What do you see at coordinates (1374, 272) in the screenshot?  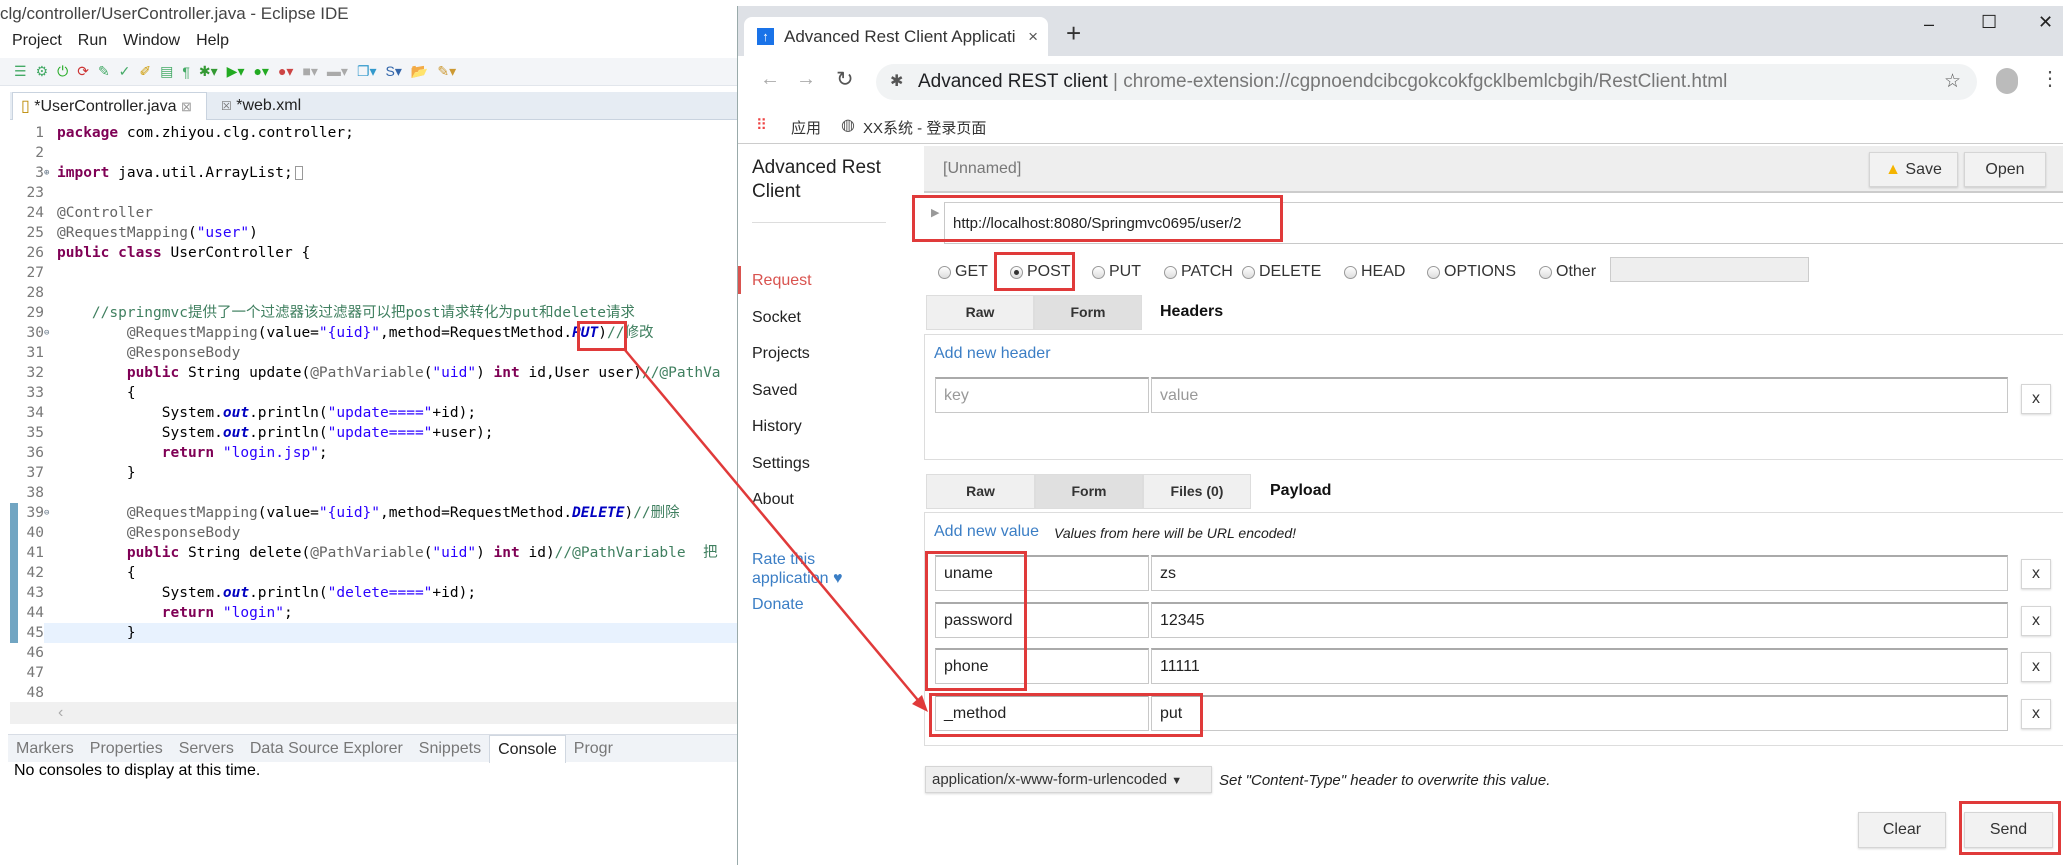 I see `method-radio-head: HEAD` at bounding box center [1374, 272].